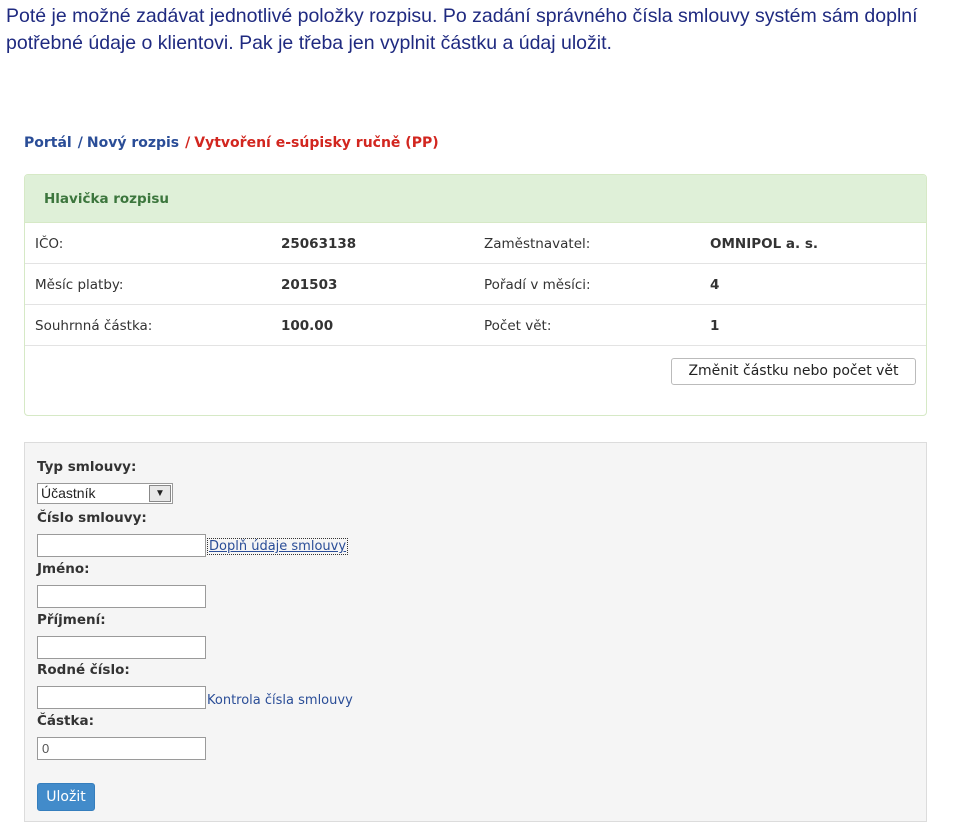 The image size is (960, 825). Describe the element at coordinates (793, 371) in the screenshot. I see `change-amount-button: Změnit částku nebo počet vět` at that location.